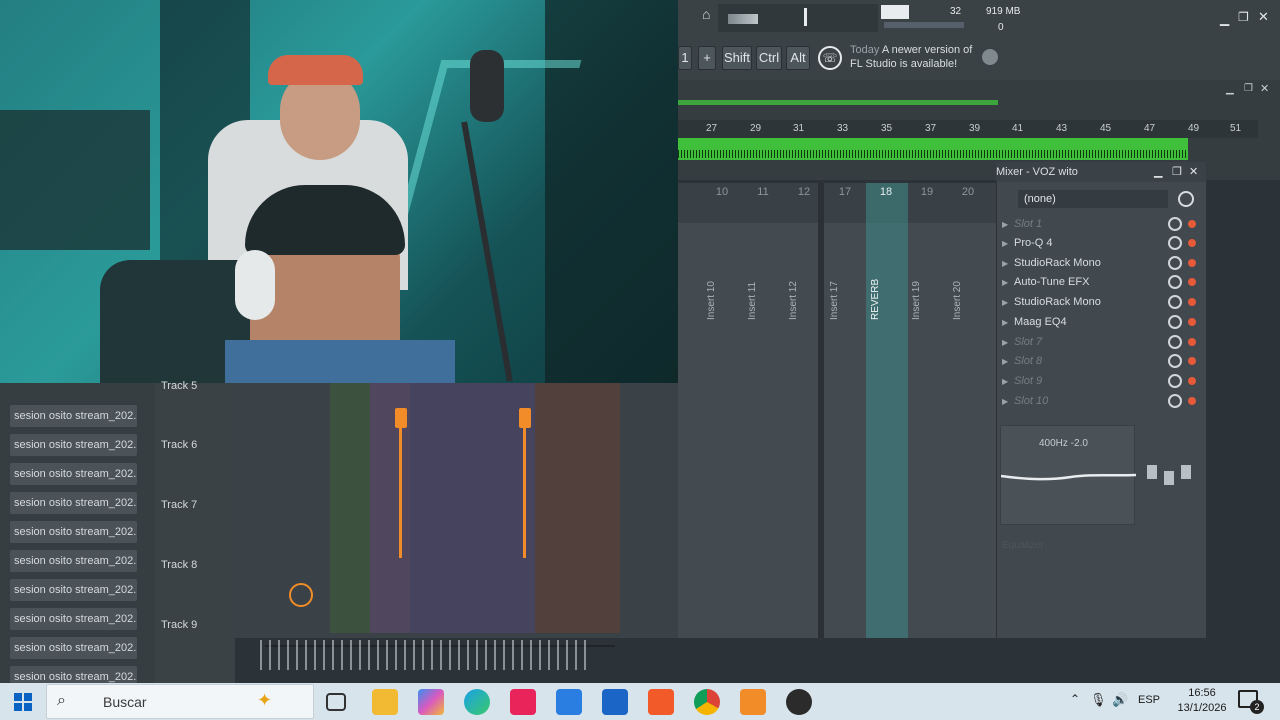 The width and height of the screenshot is (1280, 720). What do you see at coordinates (1068, 475) in the screenshot?
I see `eq-graph: 400Hz -2.0` at bounding box center [1068, 475].